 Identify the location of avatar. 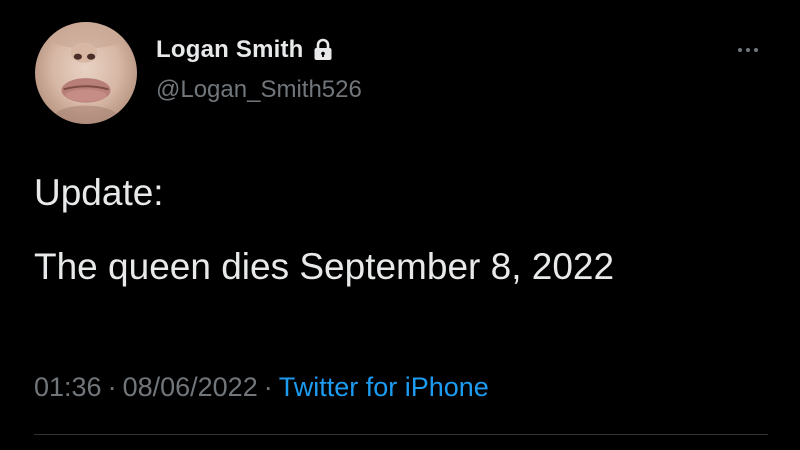
(86, 73).